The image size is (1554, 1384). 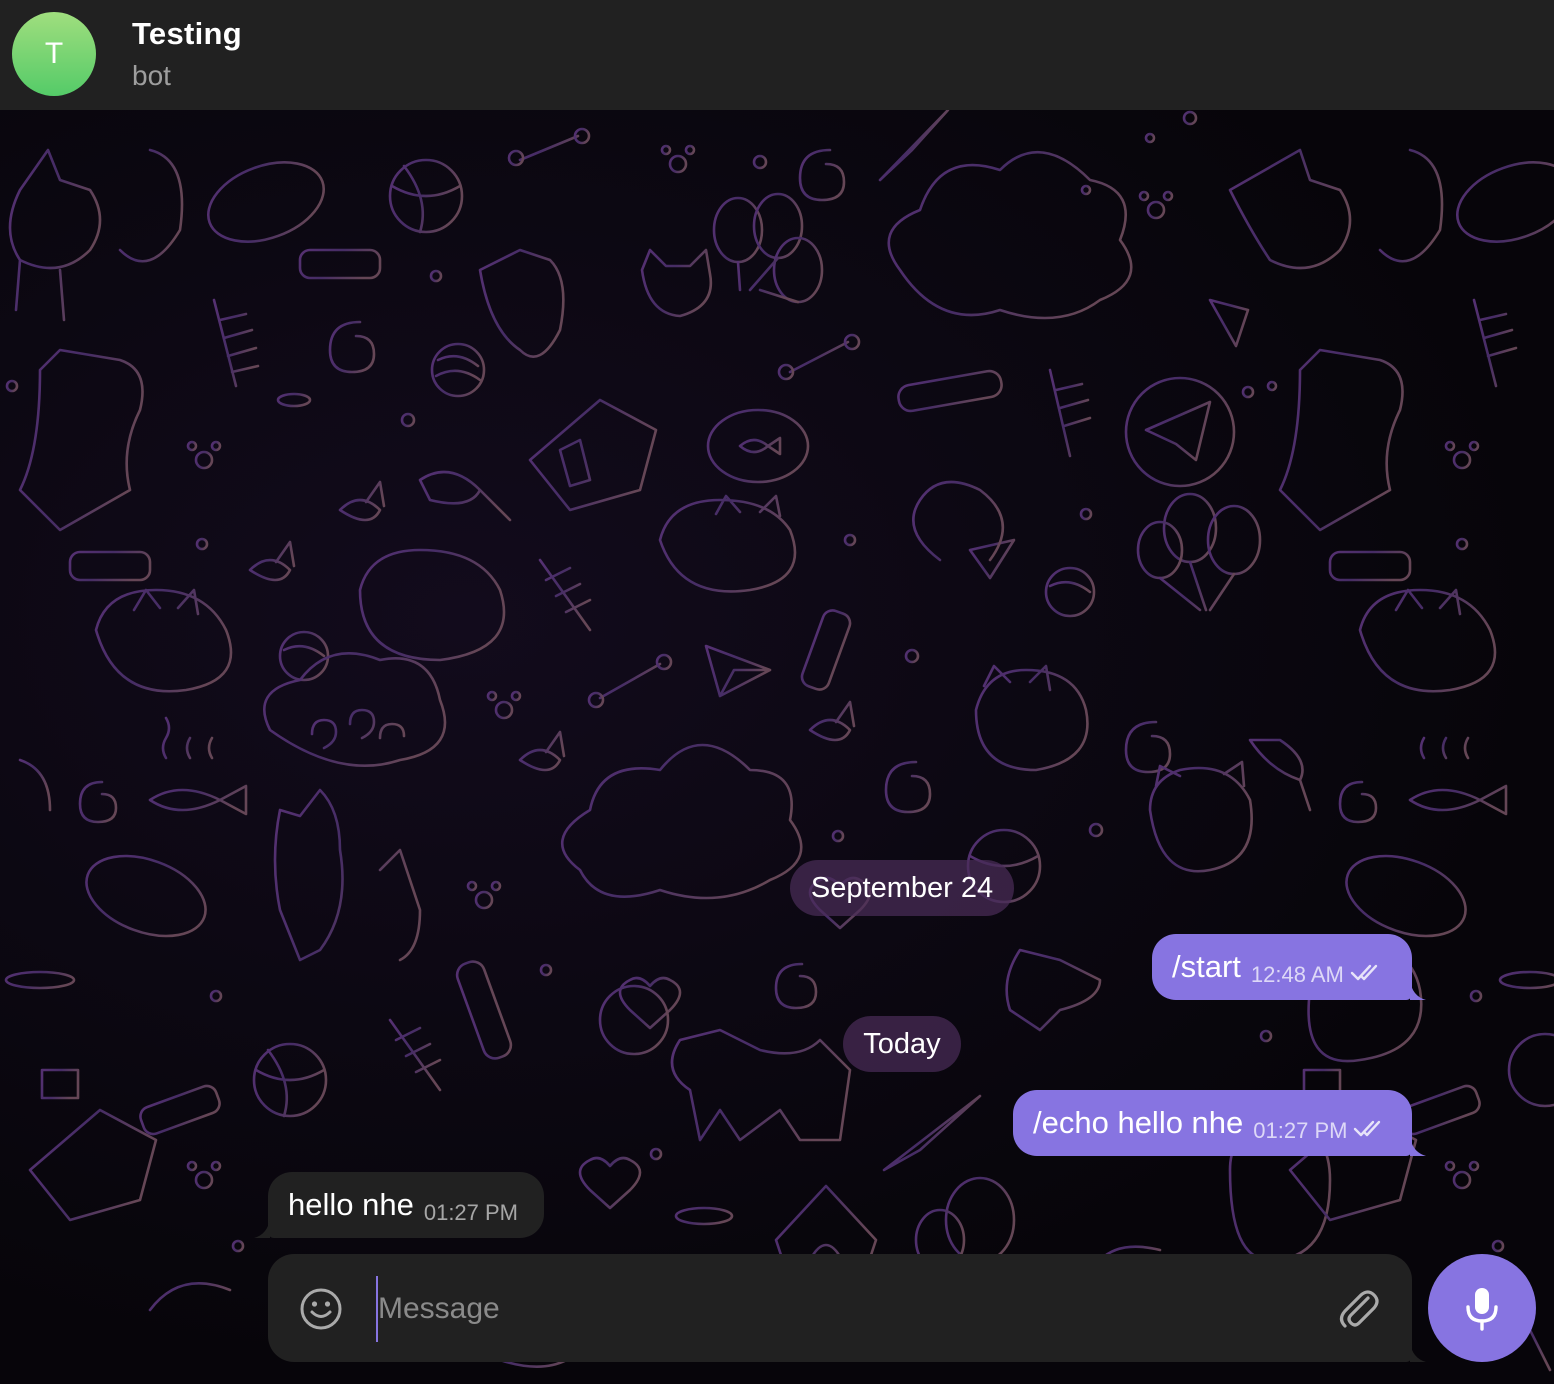 I want to click on chat-subtitle: bot, so click(x=151, y=75).